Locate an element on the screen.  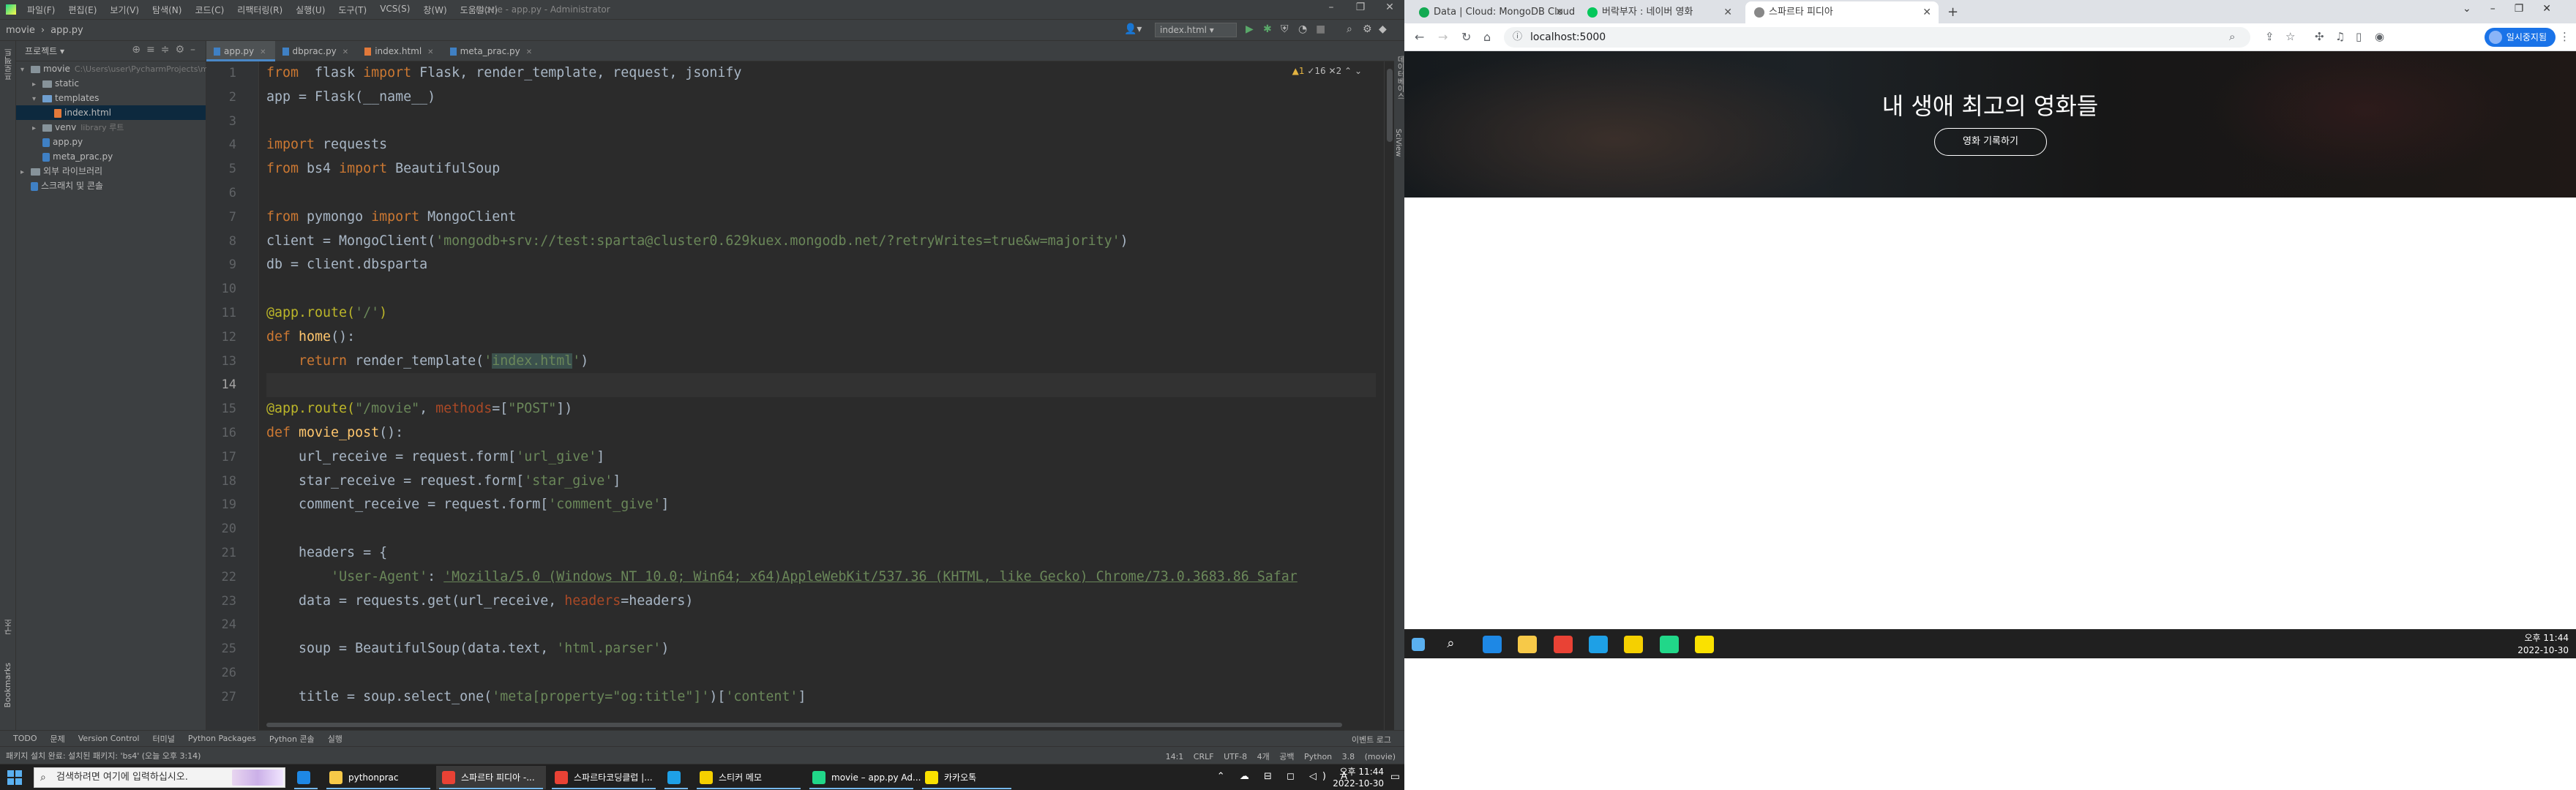
search-icon: ⌕ is located at coordinates (1456, 644).